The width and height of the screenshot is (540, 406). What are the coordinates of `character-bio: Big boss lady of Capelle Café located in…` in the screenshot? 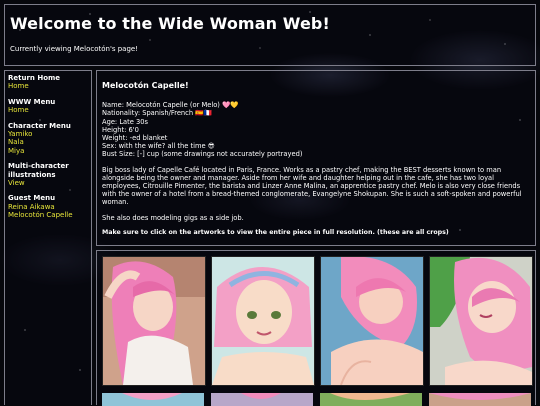 It's located at (312, 186).